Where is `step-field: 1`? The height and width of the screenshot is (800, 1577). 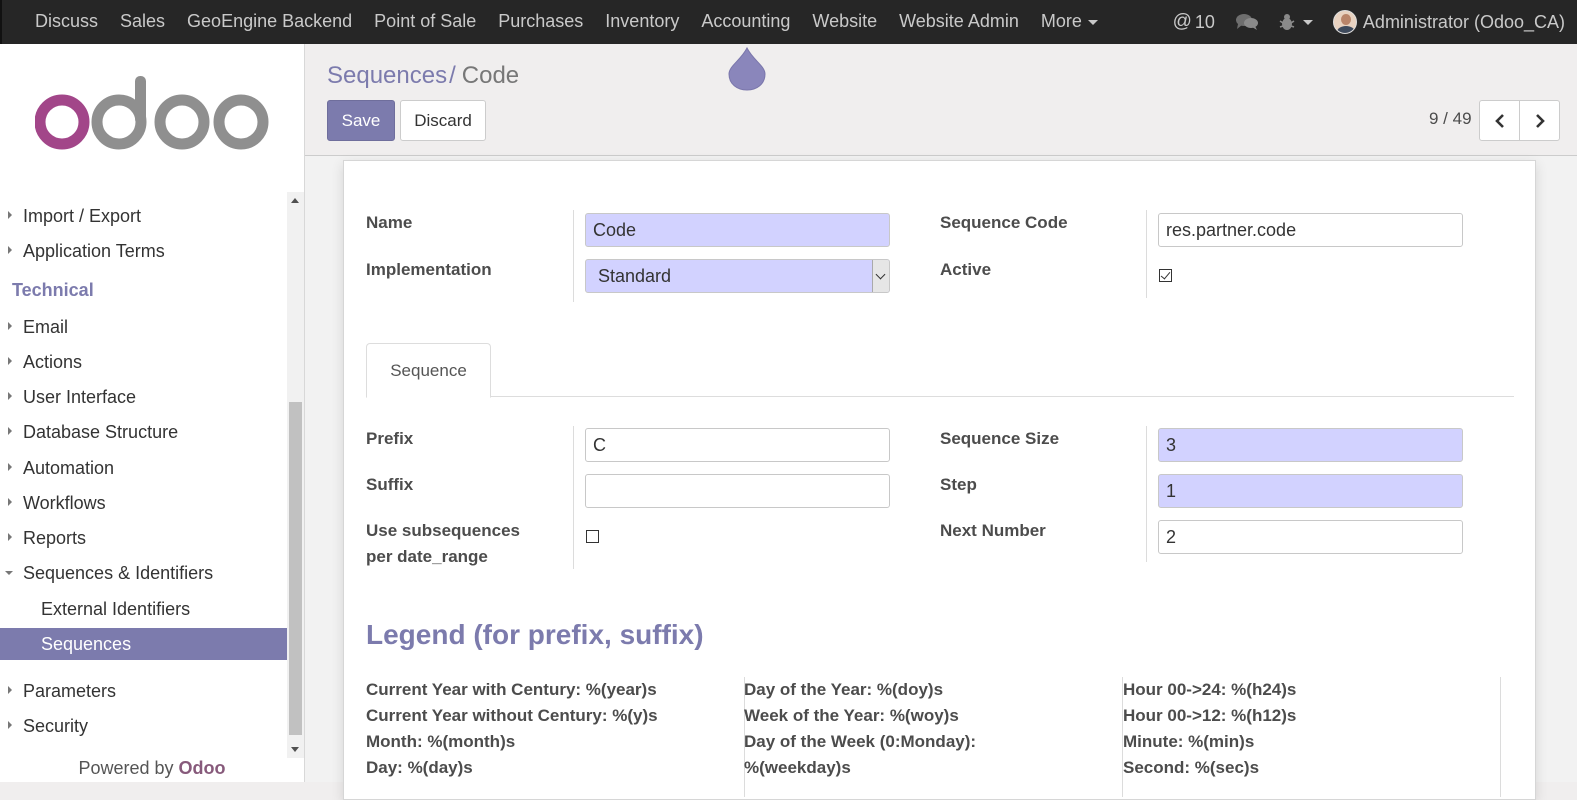
step-field: 1 is located at coordinates (1310, 491).